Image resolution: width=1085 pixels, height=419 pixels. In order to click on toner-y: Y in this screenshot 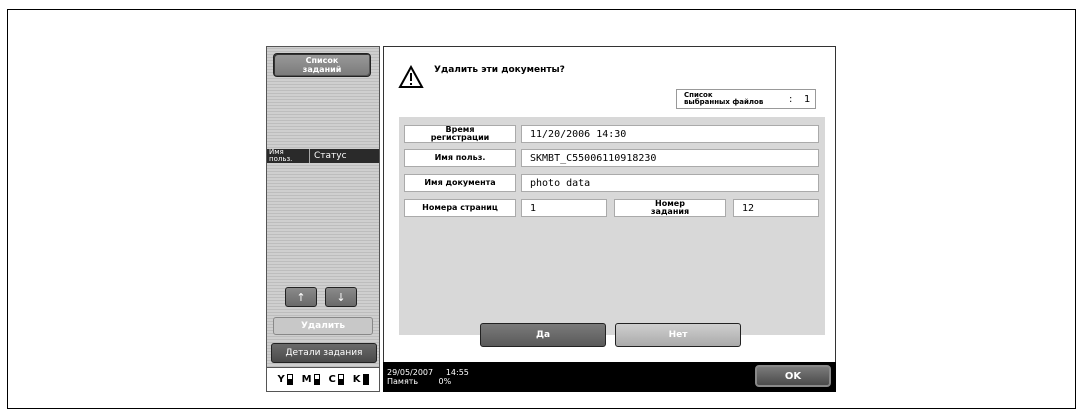, I will do `click(285, 379)`.